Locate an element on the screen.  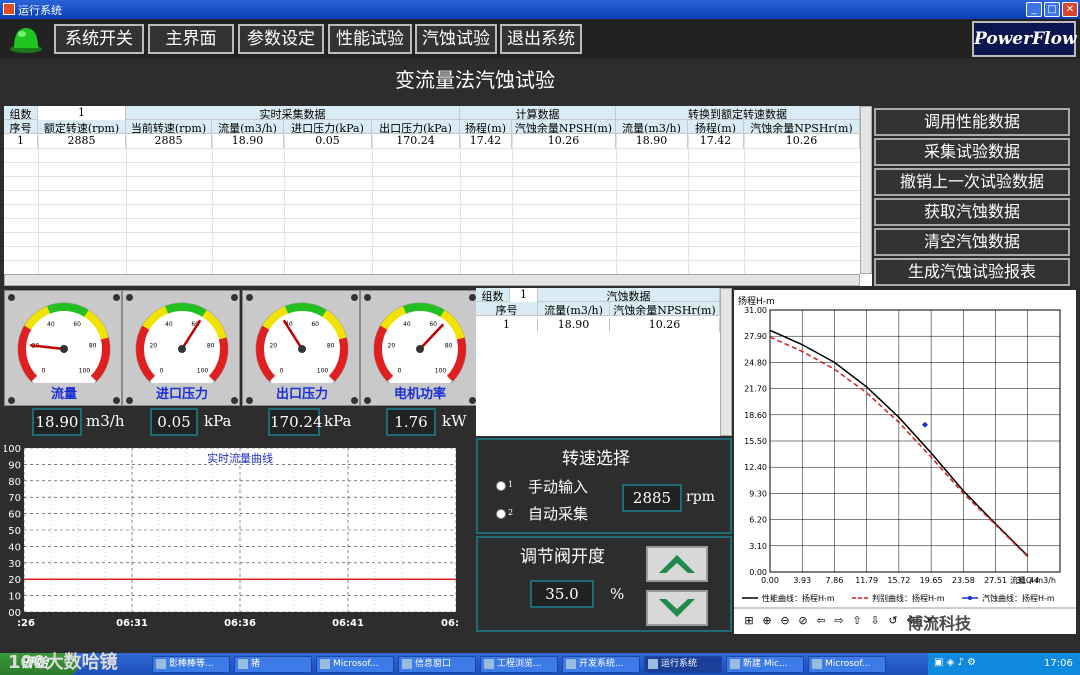
cell-current-speed: 2885 is located at coordinates (169, 141).